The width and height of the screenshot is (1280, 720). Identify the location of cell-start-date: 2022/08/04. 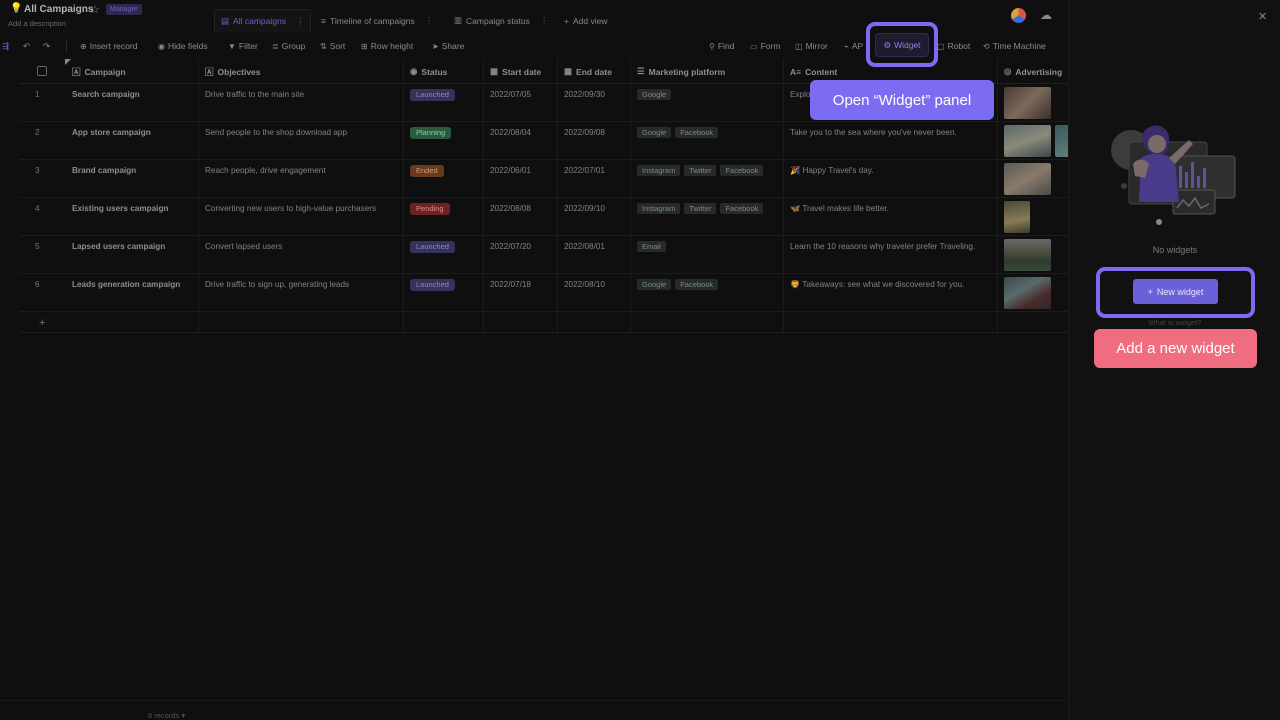
(510, 132).